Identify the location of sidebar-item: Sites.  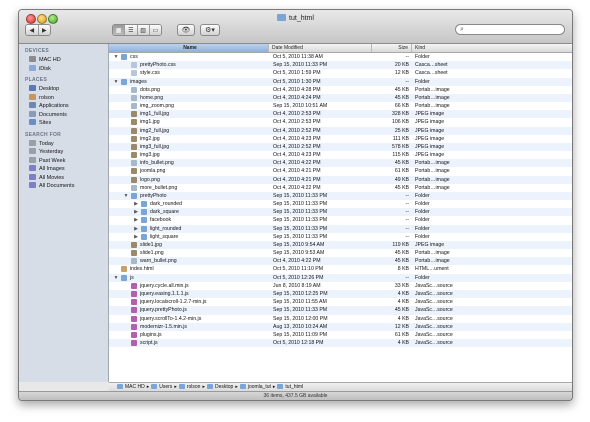
(40, 123).